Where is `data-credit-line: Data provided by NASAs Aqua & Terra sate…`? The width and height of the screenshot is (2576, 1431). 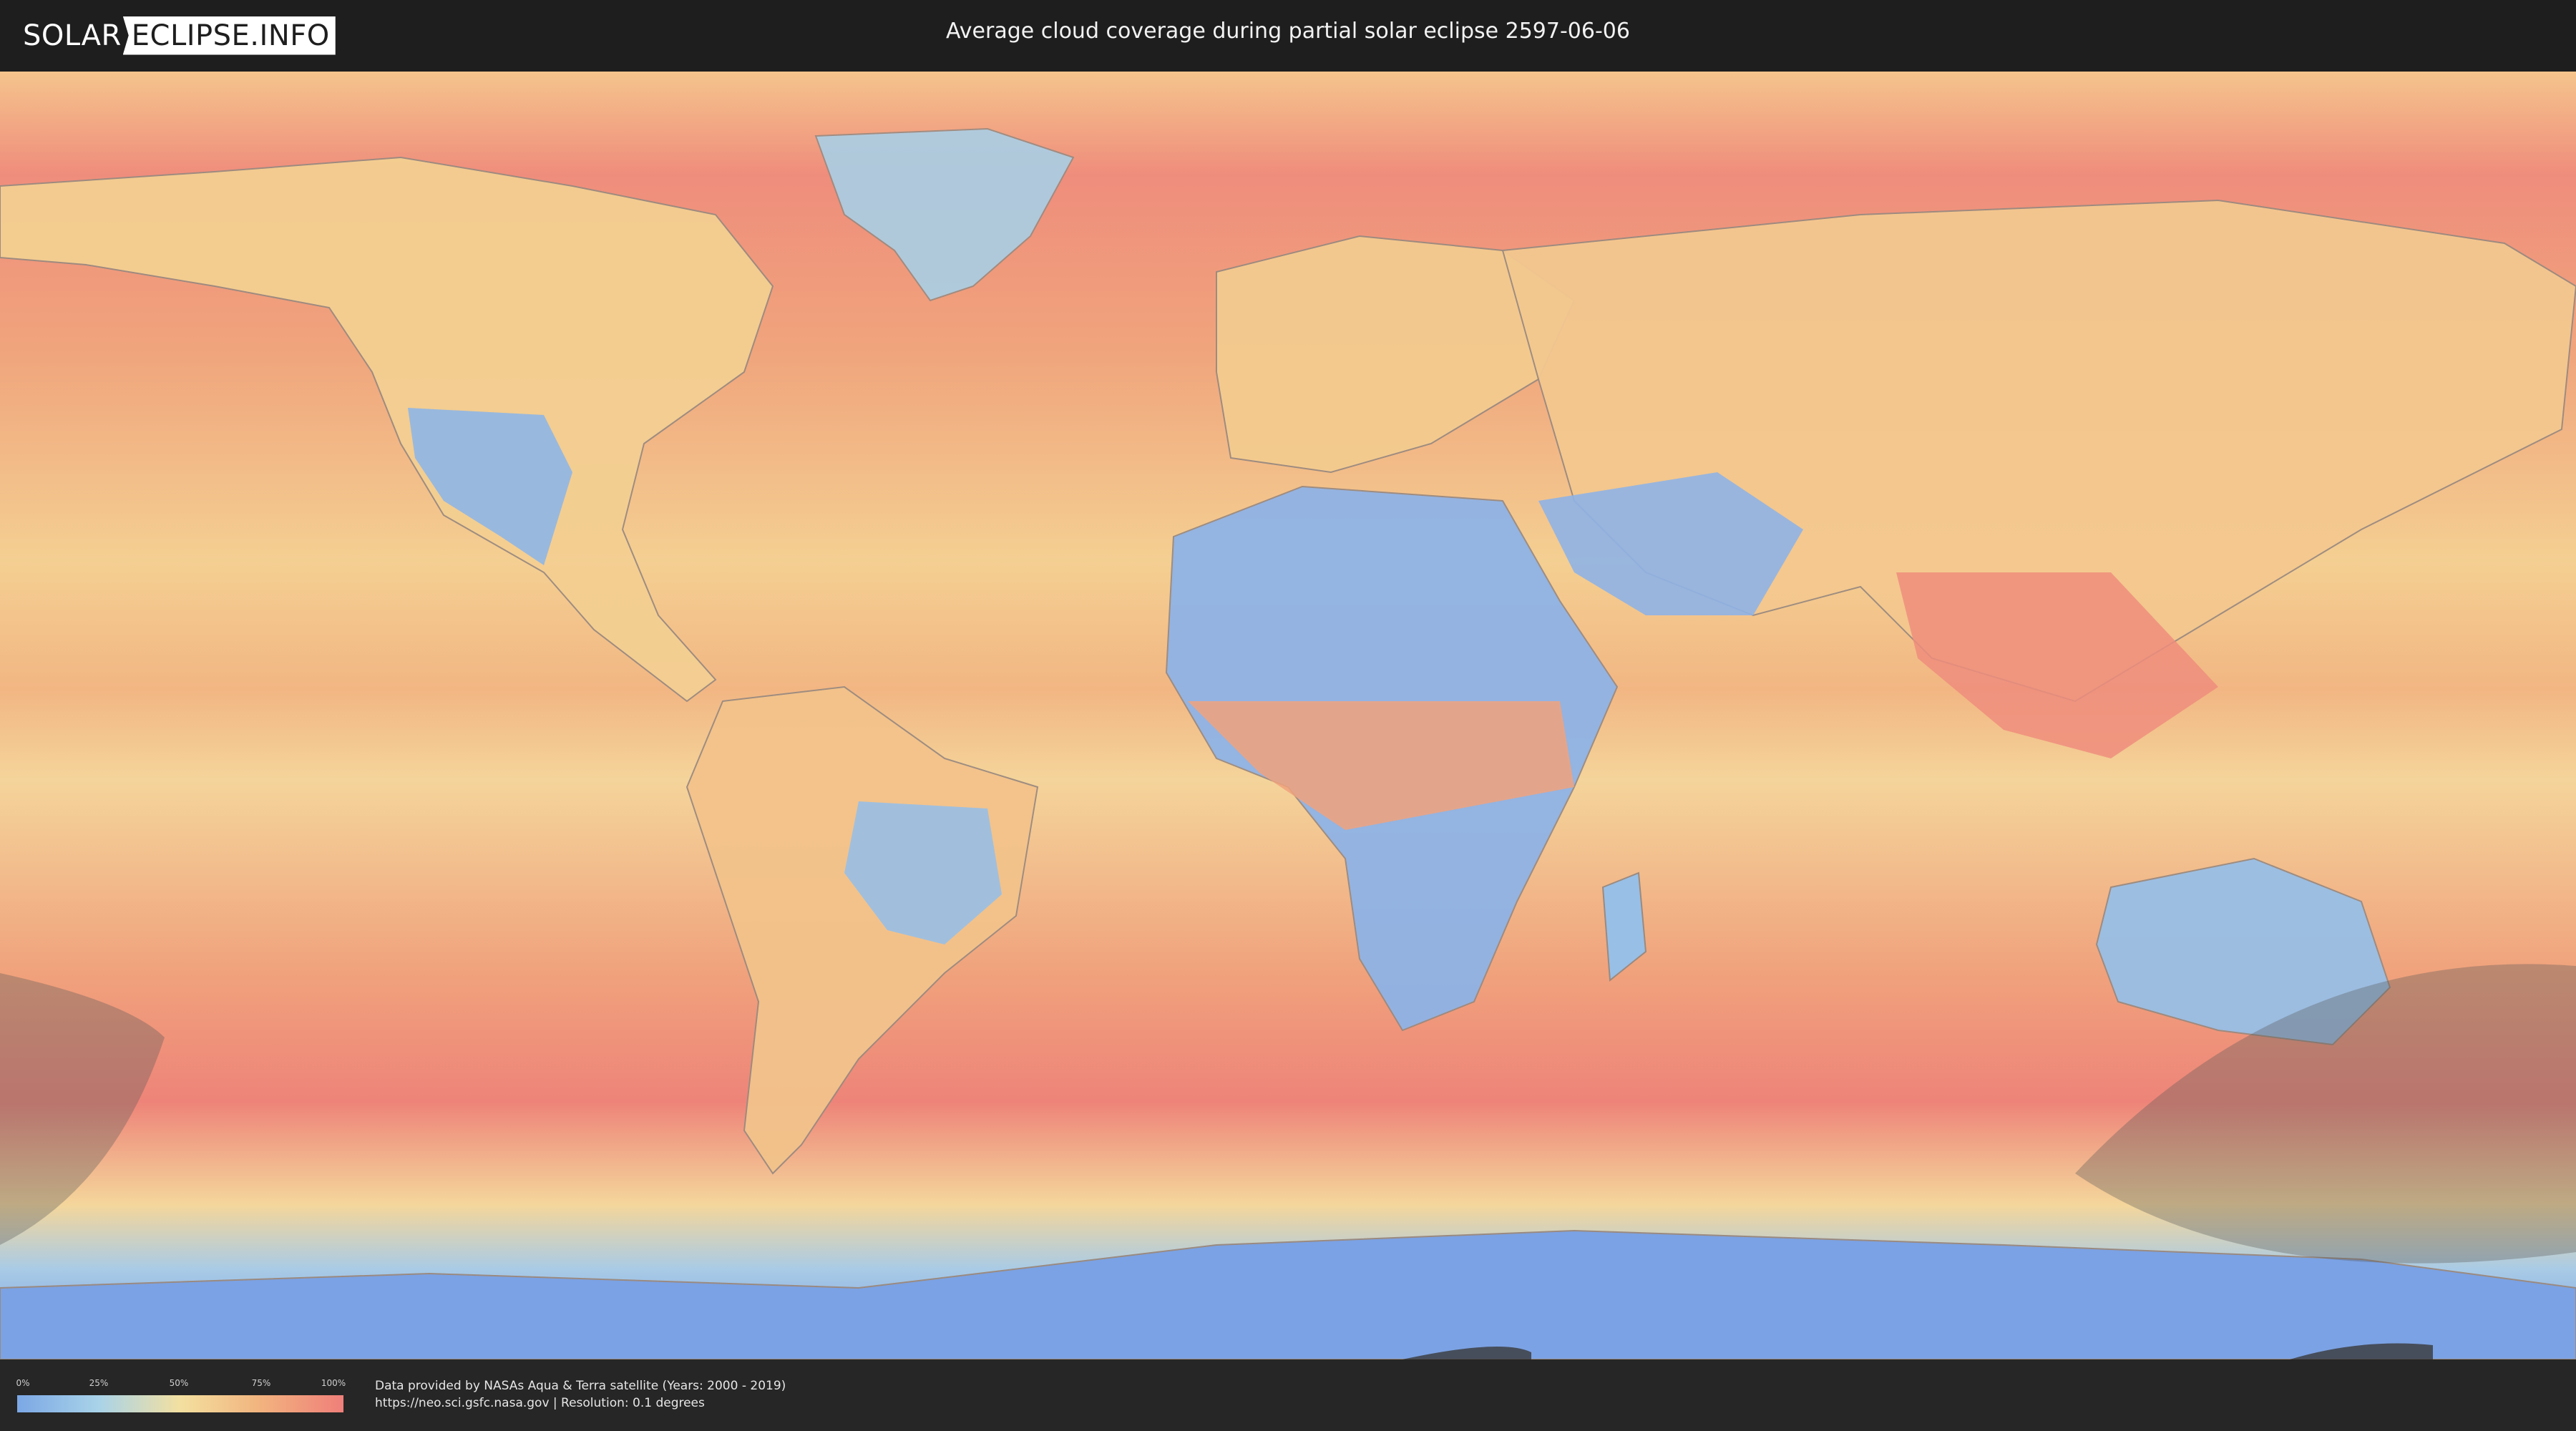
data-credit-line: Data provided by NASAs Aqua & Terra sate… is located at coordinates (580, 1386).